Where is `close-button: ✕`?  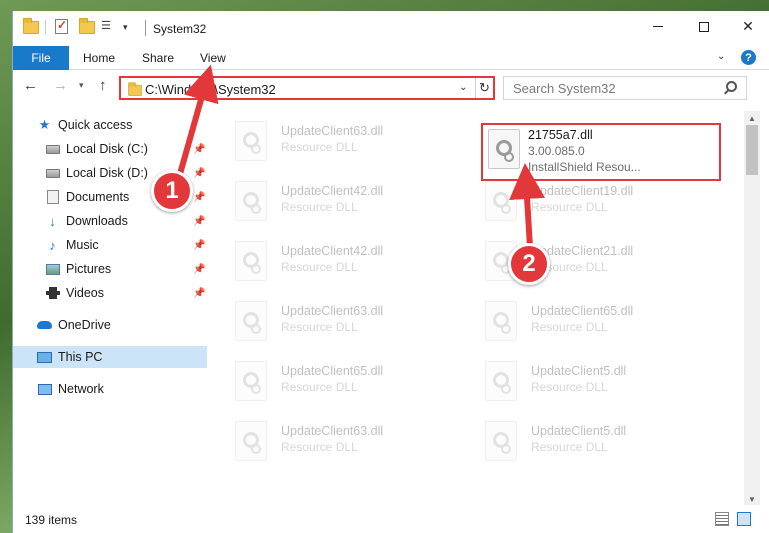
close-button: ✕ is located at coordinates (747, 26).